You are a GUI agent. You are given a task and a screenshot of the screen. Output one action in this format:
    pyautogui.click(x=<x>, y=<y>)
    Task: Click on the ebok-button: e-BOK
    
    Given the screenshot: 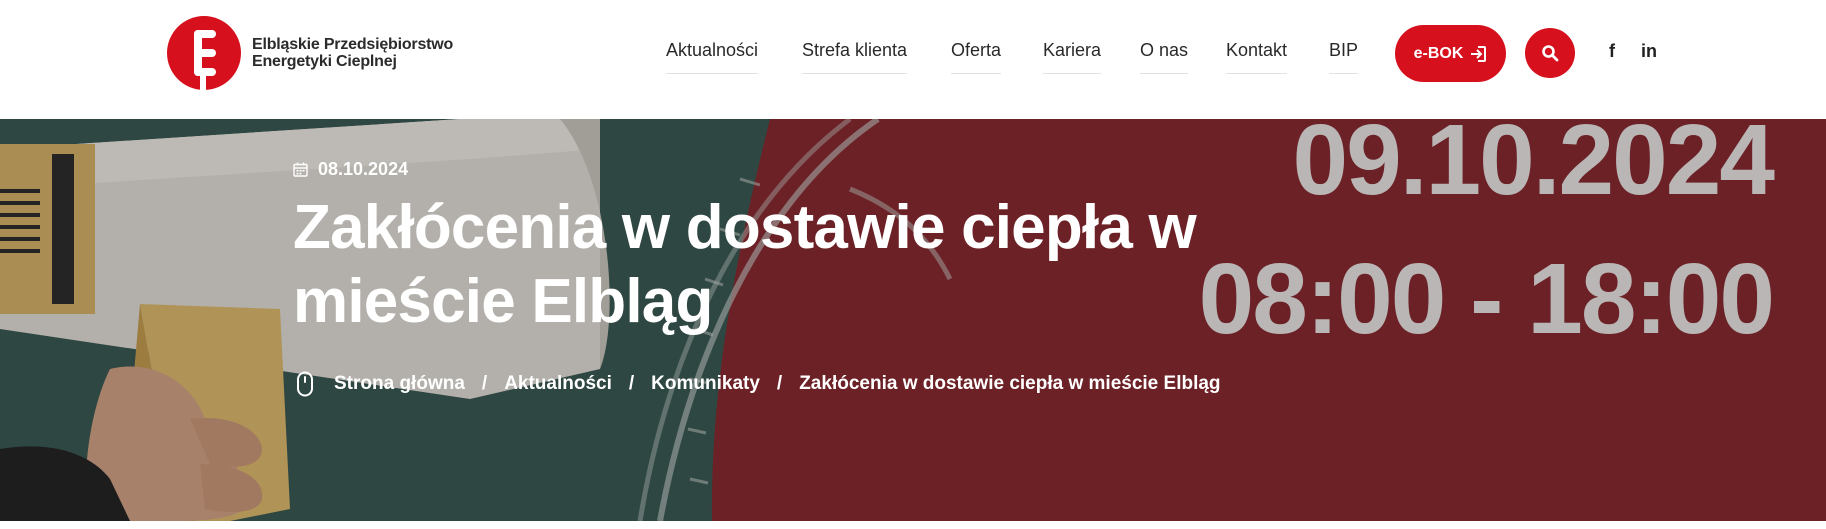 What is the action you would take?
    pyautogui.click(x=1450, y=53)
    